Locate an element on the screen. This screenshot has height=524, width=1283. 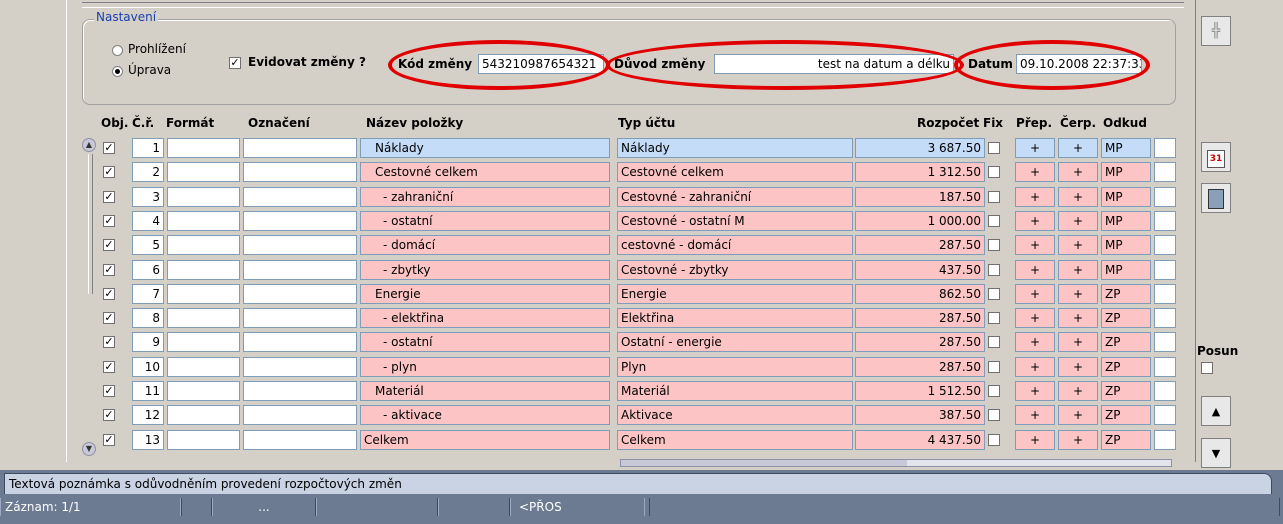
row-rozpocet-cell: 187.50 is located at coordinates (920, 197).